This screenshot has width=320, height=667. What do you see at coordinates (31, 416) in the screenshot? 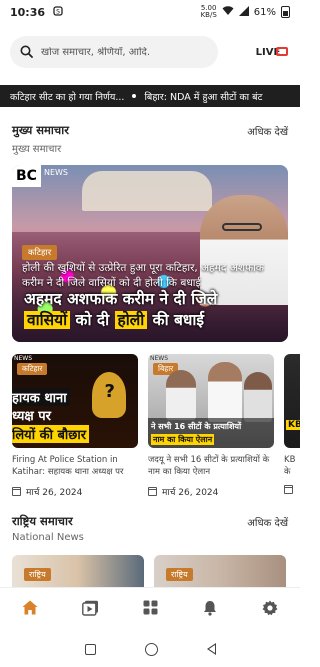
I see `thumbnail-text: ध्यक्ष पर` at bounding box center [31, 416].